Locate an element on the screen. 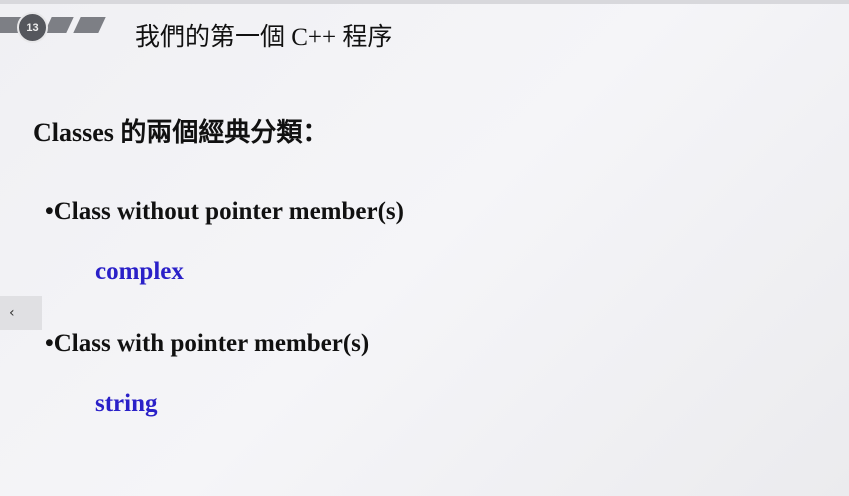 The height and width of the screenshot is (496, 849). slide-number-badge: 13 is located at coordinates (32, 27).